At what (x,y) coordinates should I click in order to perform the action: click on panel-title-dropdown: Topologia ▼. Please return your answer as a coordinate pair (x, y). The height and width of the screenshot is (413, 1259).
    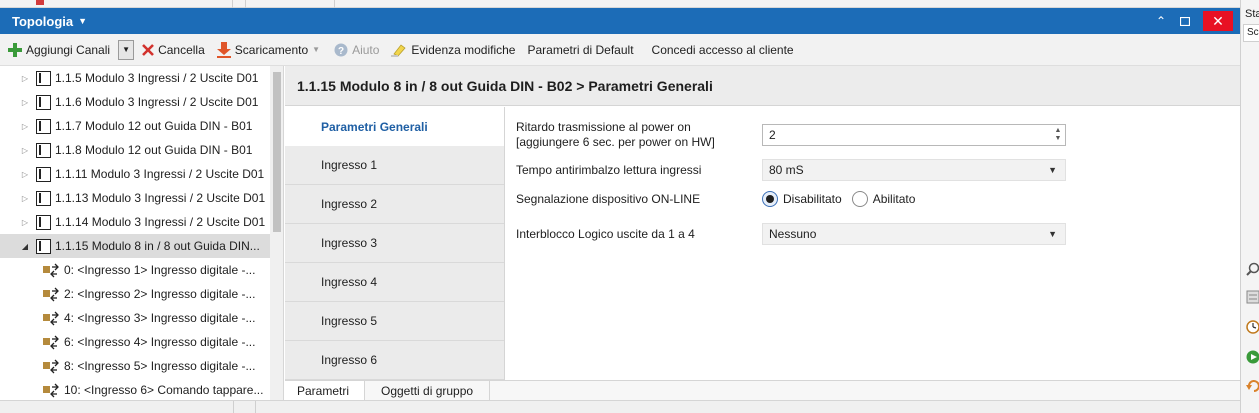
    Looking at the image, I should click on (43, 21).